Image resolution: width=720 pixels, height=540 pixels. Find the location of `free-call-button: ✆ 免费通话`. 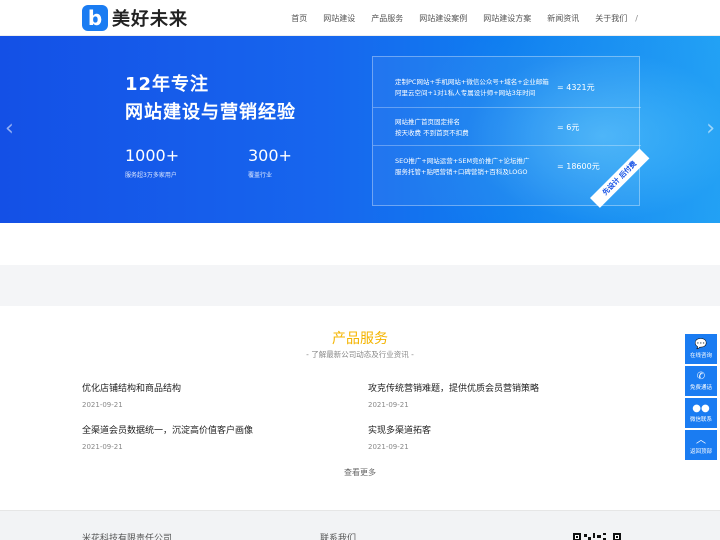

free-call-button: ✆ 免费通话 is located at coordinates (701, 381).